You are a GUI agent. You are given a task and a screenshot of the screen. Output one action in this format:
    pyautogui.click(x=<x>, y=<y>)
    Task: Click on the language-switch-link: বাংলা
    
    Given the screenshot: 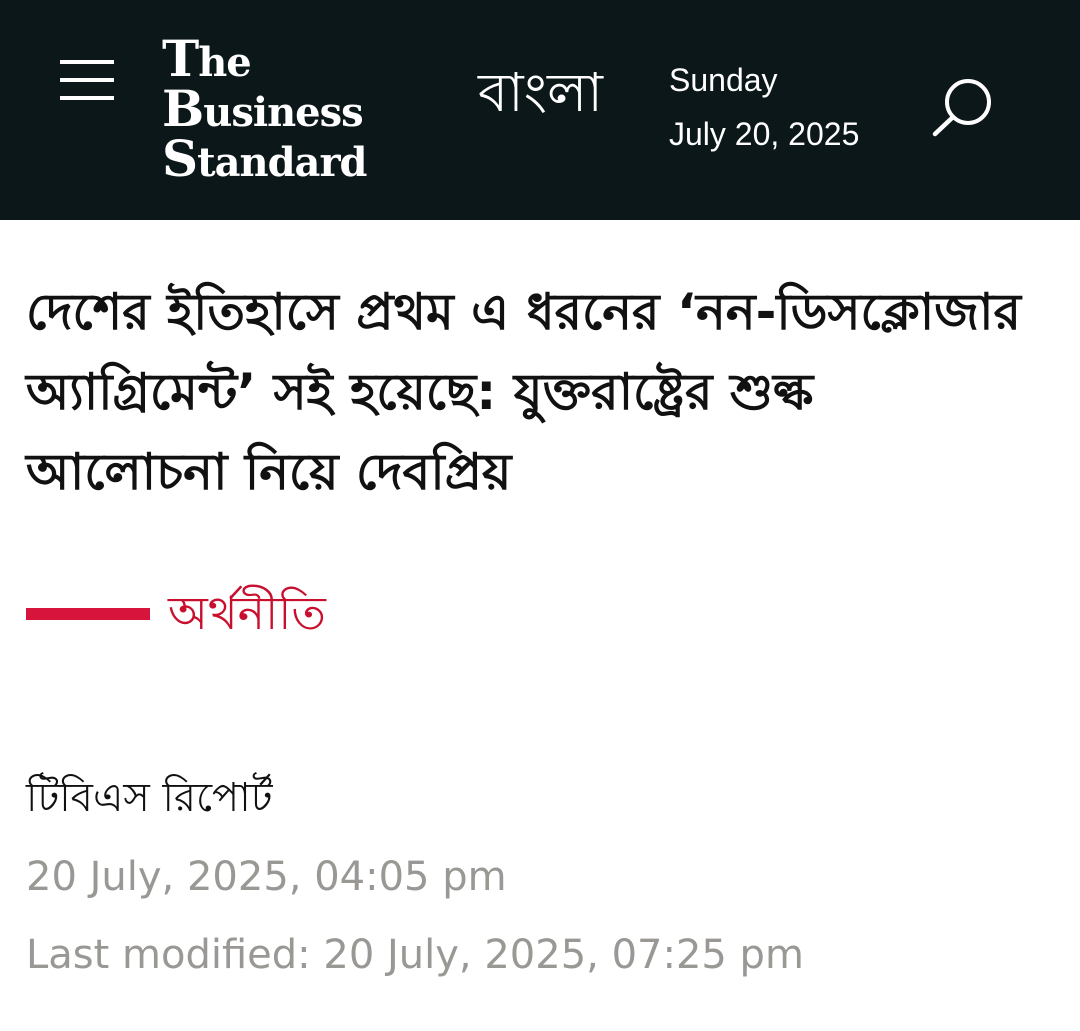 What is the action you would take?
    pyautogui.click(x=540, y=93)
    